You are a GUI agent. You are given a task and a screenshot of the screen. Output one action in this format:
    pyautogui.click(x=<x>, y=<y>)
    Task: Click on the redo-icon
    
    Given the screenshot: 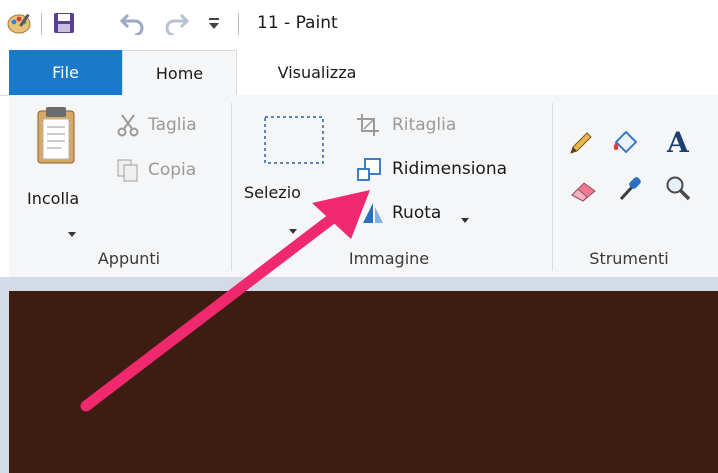 What is the action you would take?
    pyautogui.click(x=176, y=25)
    